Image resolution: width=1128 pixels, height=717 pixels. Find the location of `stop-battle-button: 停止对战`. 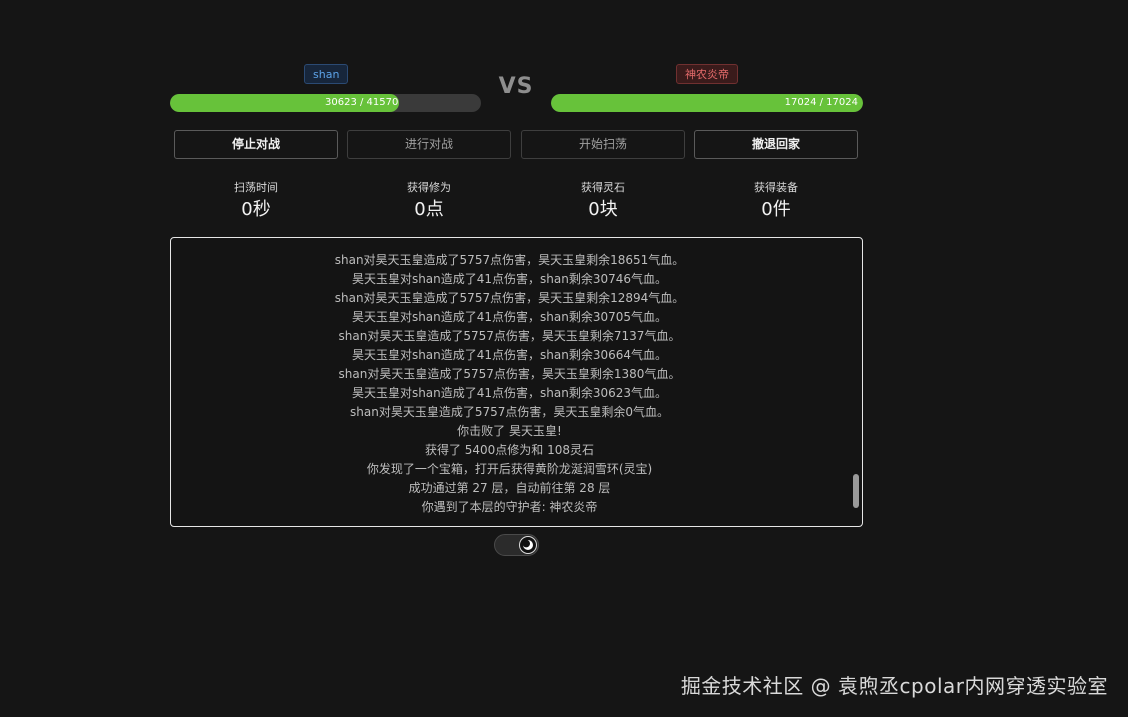

stop-battle-button: 停止对战 is located at coordinates (256, 144).